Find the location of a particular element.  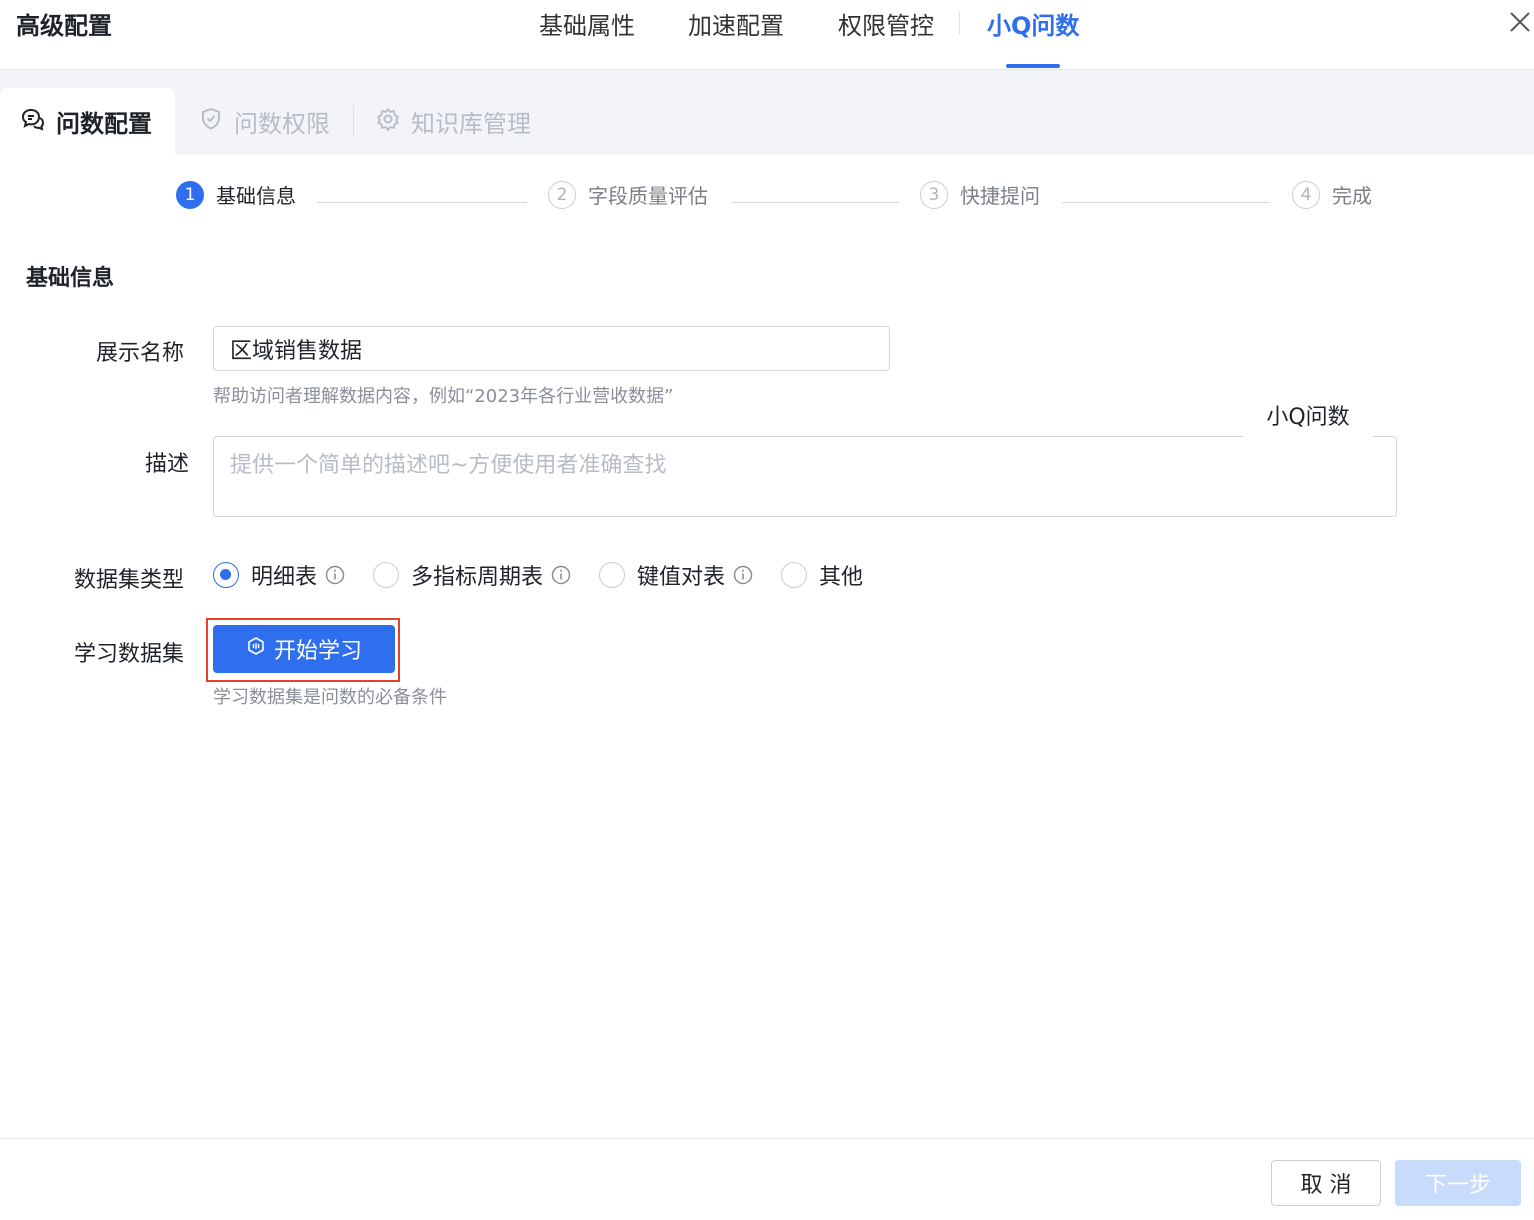

tab-basic-properties: 基础属性 is located at coordinates (587, 23).